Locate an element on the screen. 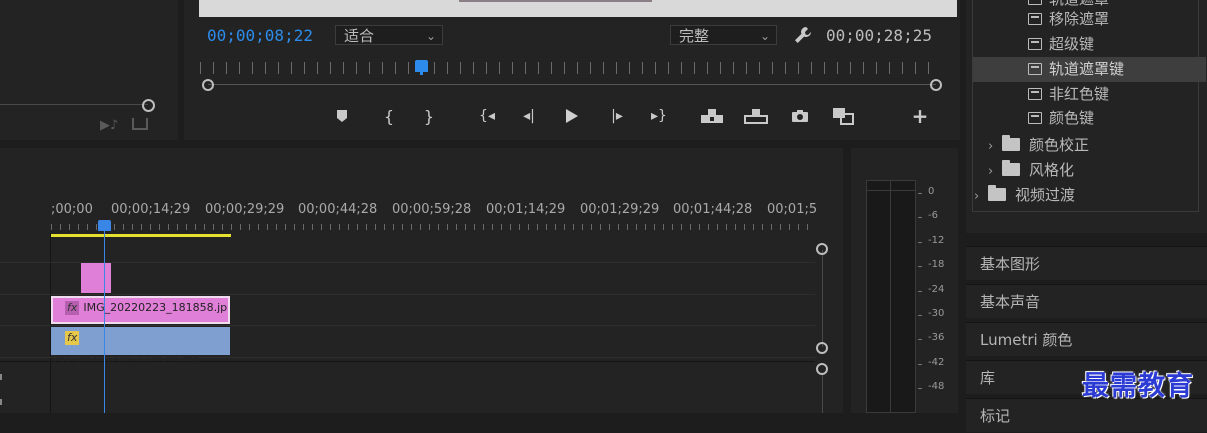  effect-item-ultra-key: 超级键 is located at coordinates (1061, 44).